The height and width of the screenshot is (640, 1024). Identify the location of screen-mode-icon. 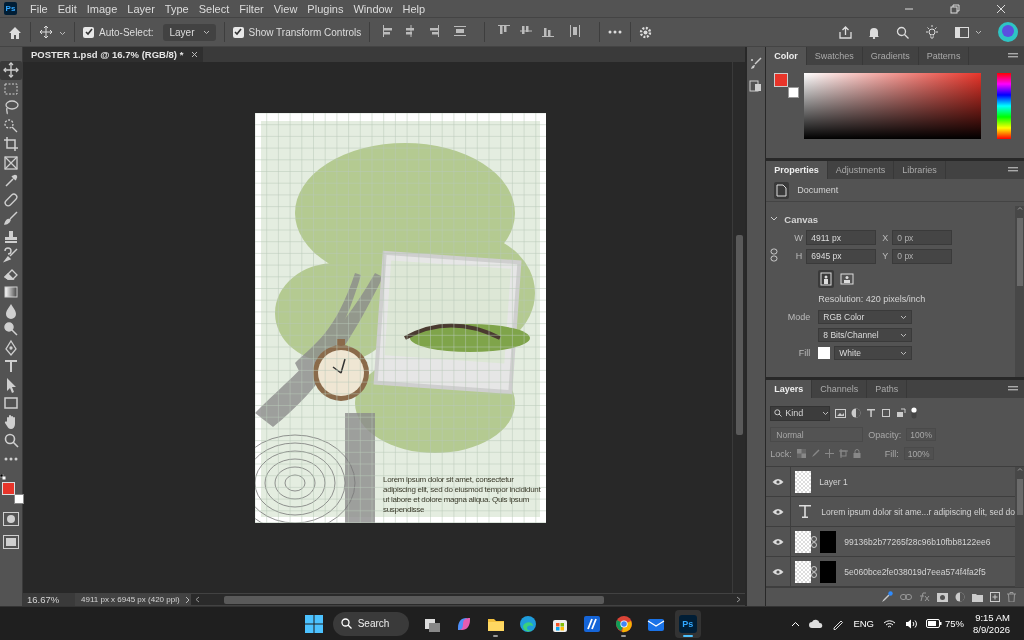
(11, 541).